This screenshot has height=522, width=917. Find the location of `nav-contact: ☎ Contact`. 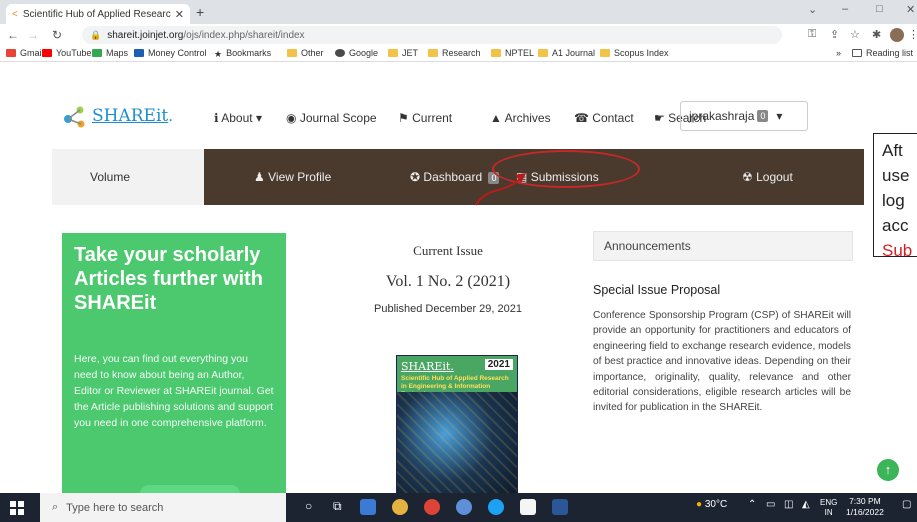

nav-contact: ☎ Contact is located at coordinates (604, 118).